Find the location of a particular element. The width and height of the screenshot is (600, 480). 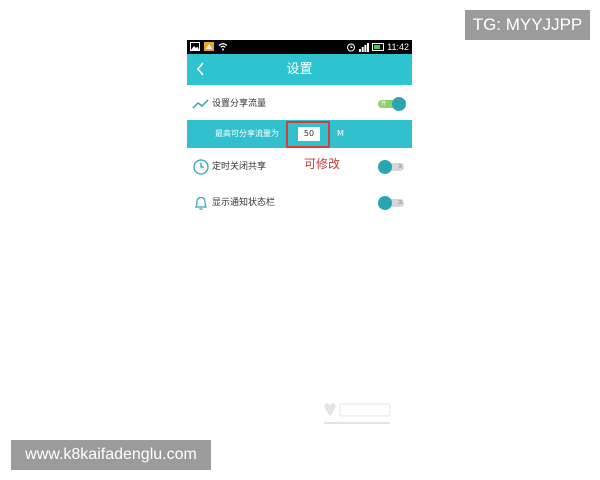

setting-row-timed-close: 定时关闭共享 关 is located at coordinates (299, 168).